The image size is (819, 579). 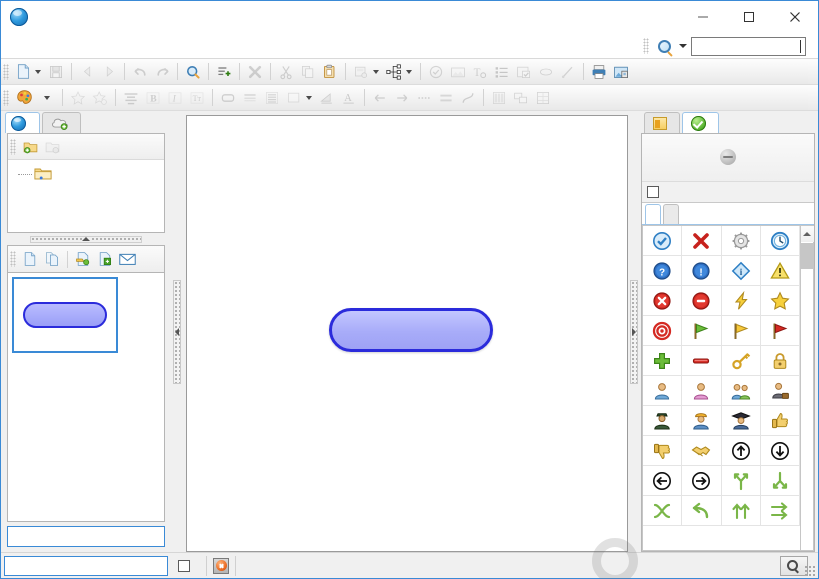 I want to click on arrow-right-button, so click(x=402, y=98).